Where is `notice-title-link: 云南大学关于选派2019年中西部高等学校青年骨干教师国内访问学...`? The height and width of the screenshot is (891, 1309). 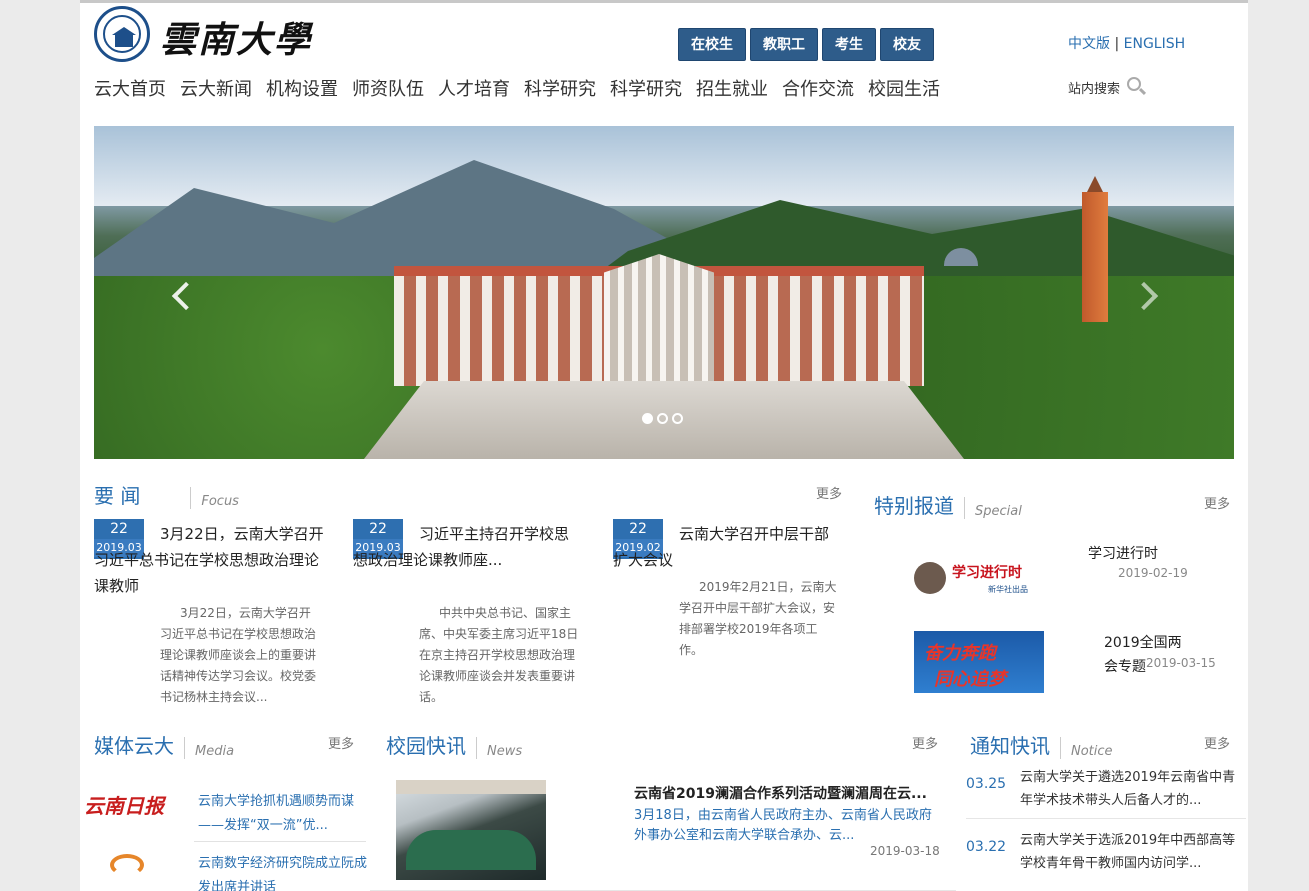
notice-title-link: 云南大学关于选派2019年中西部高等学校青年骨干教师国内访问学... is located at coordinates (1129, 852).